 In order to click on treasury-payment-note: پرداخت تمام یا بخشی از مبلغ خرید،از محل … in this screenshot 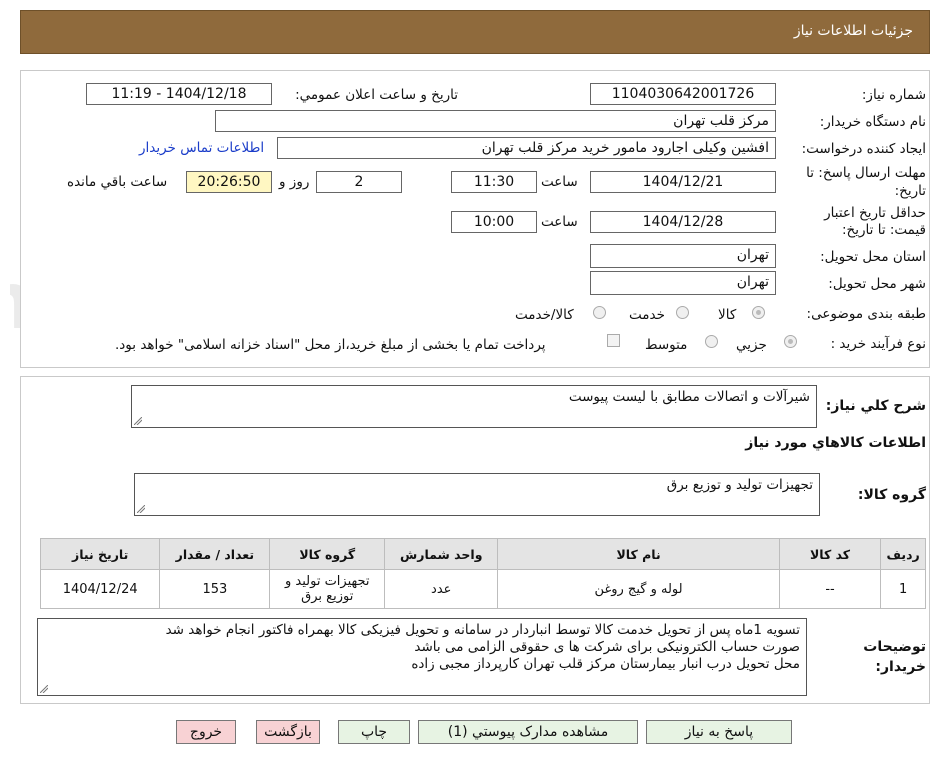, I will do `click(330, 345)`.